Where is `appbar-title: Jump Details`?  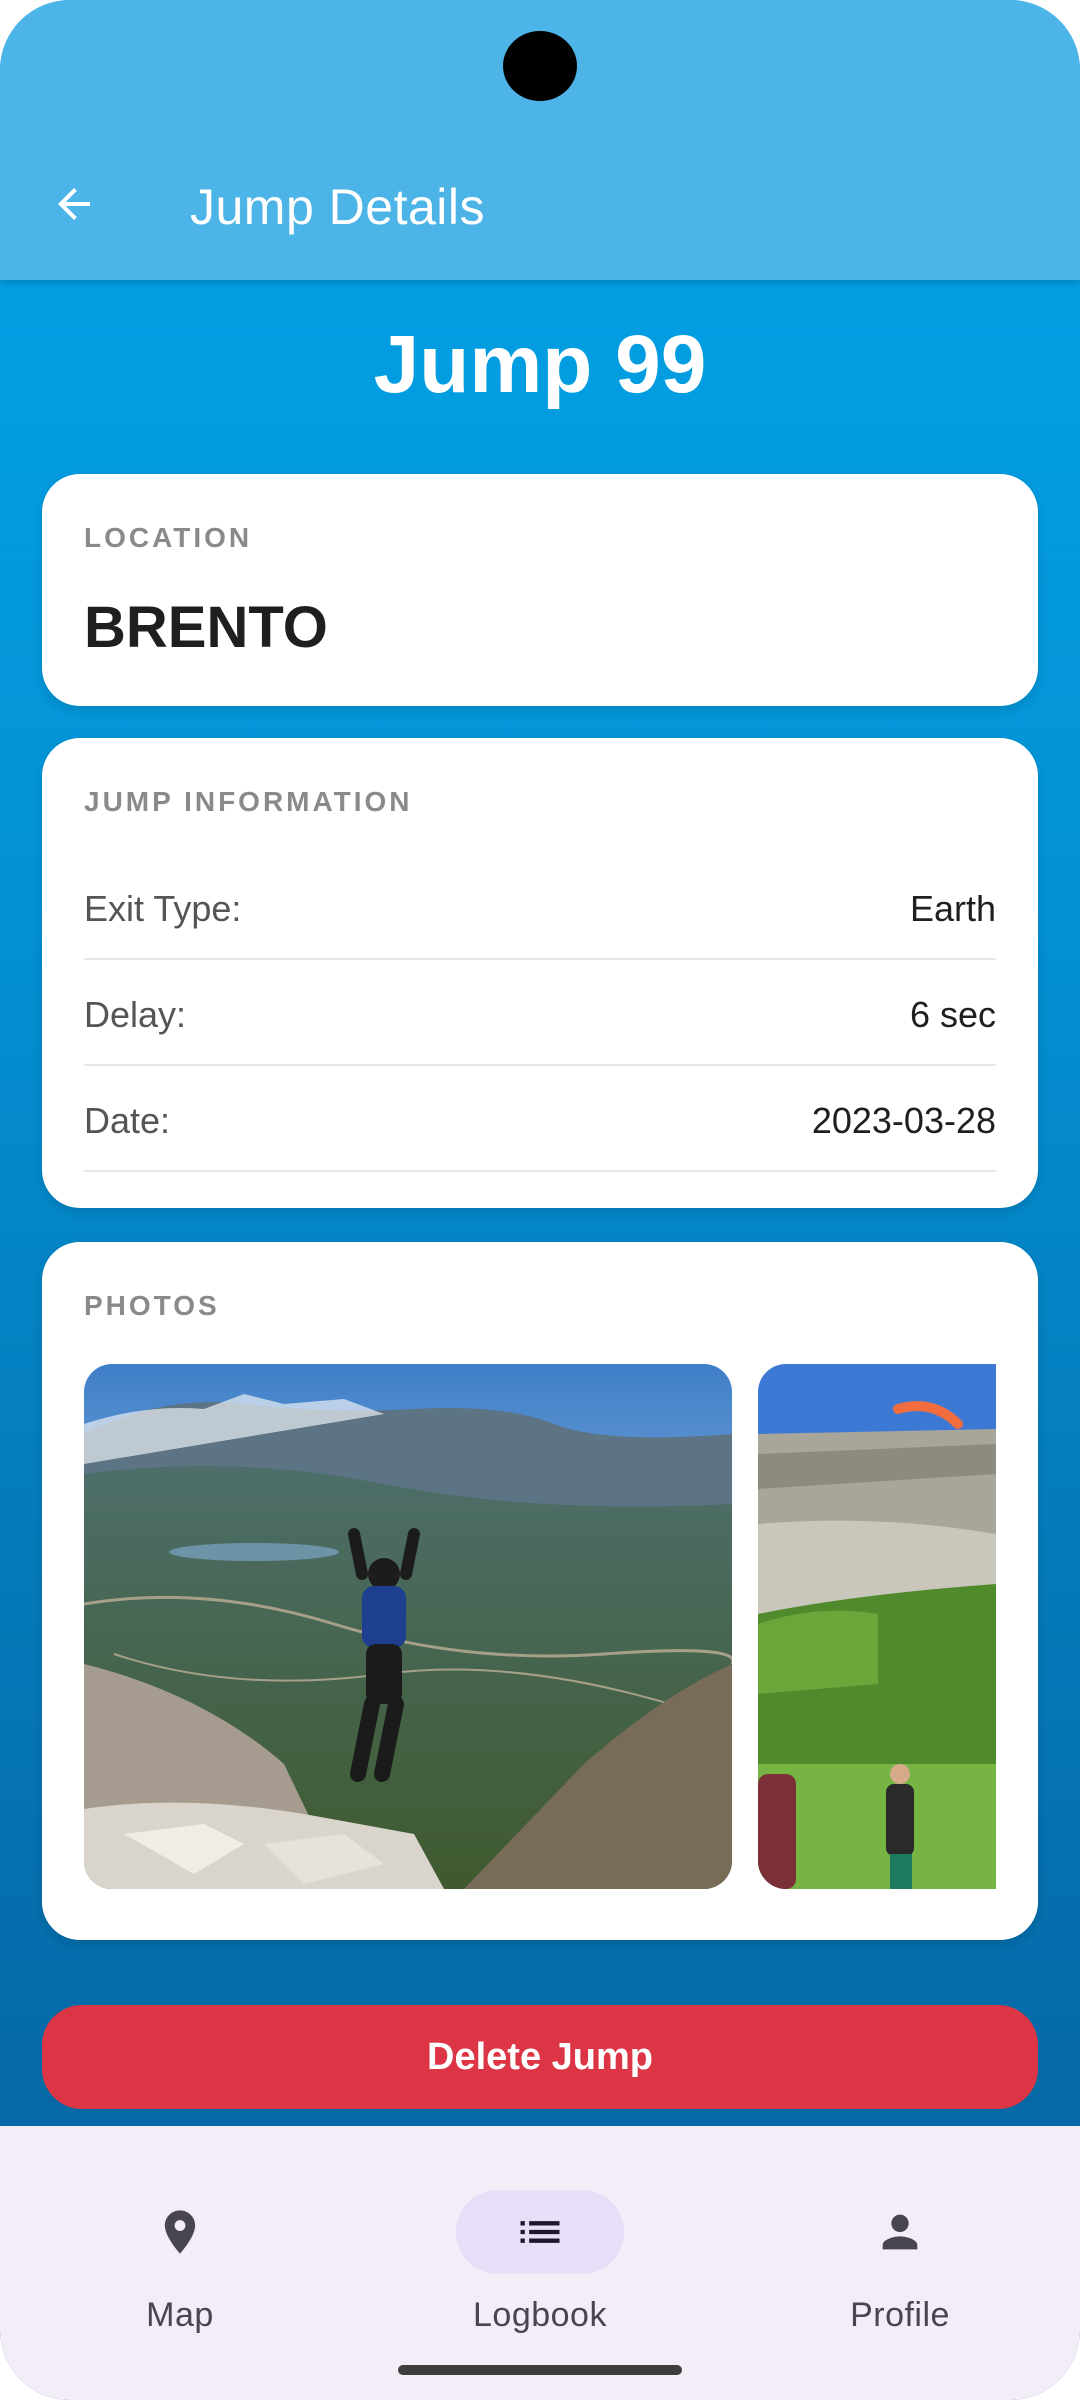
appbar-title: Jump Details is located at coordinates (337, 207).